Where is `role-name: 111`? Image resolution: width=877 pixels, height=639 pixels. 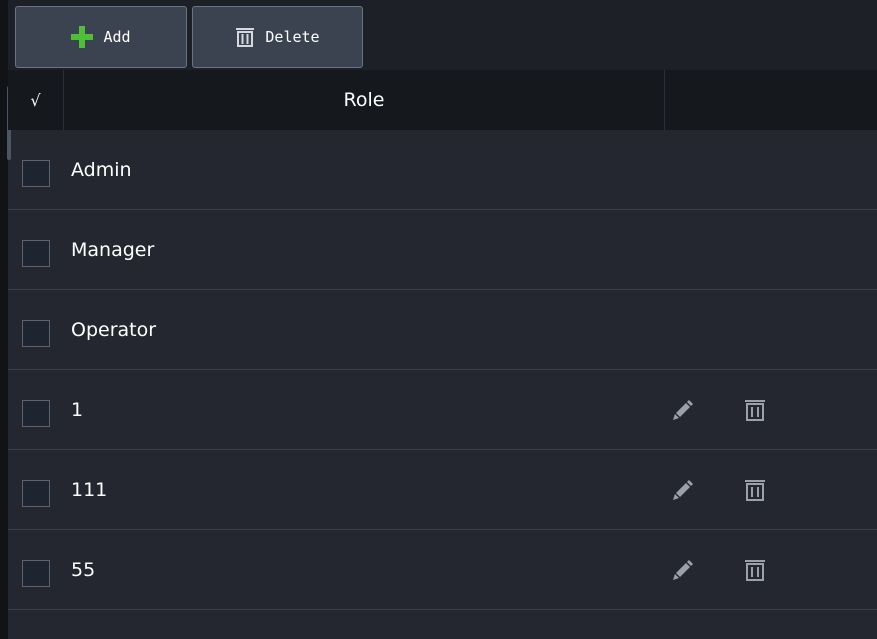 role-name: 111 is located at coordinates (89, 490).